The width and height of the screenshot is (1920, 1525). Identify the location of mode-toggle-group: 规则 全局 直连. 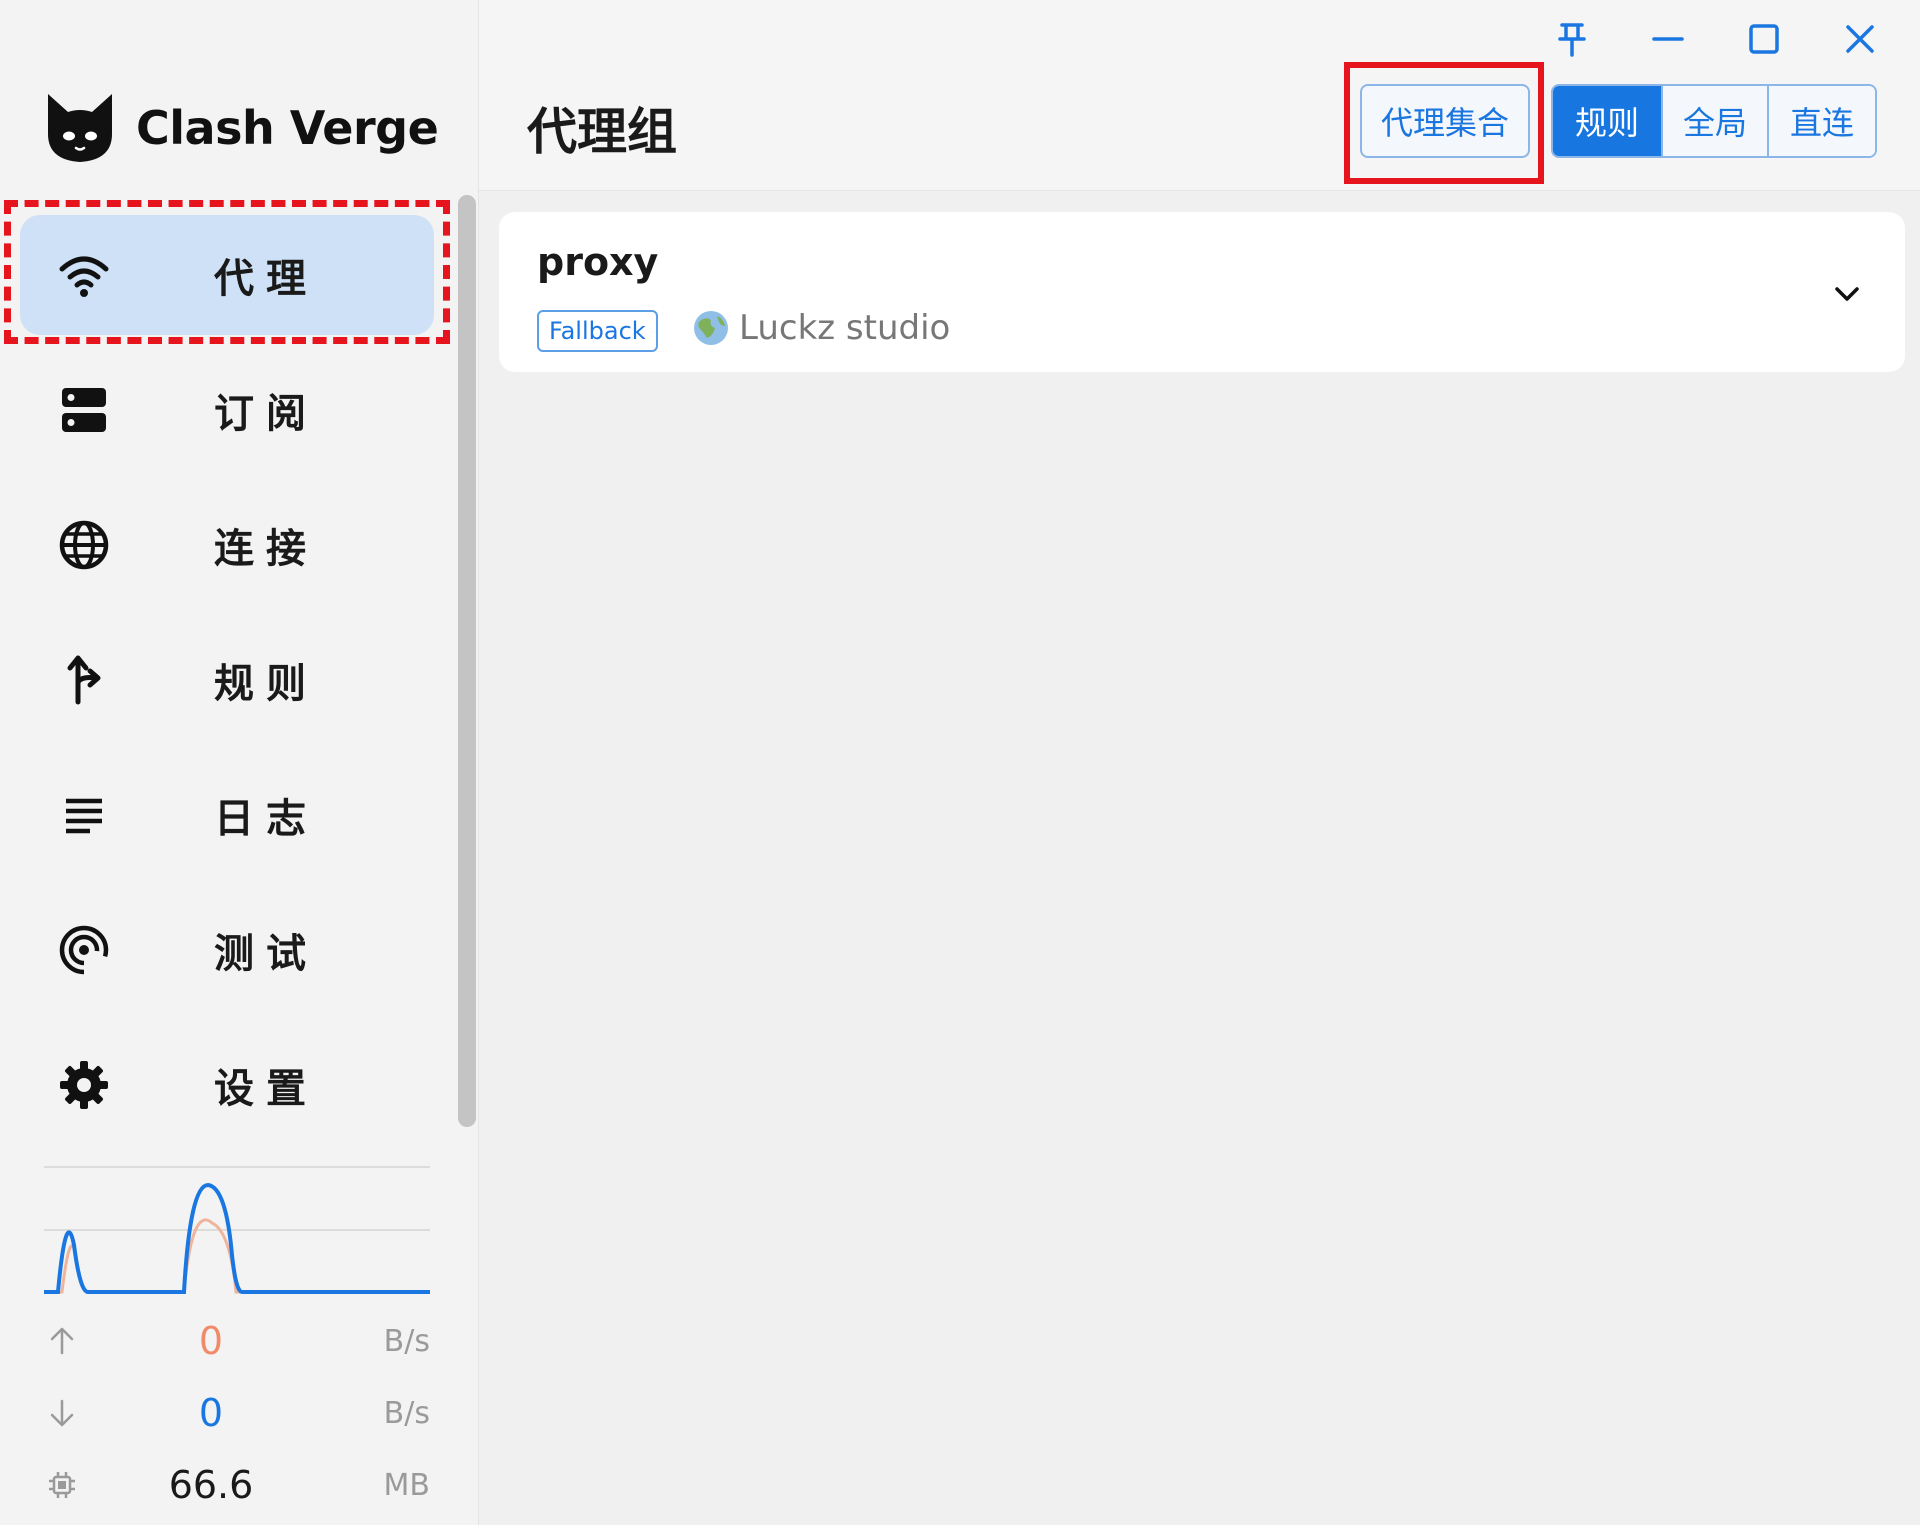
(1714, 121).